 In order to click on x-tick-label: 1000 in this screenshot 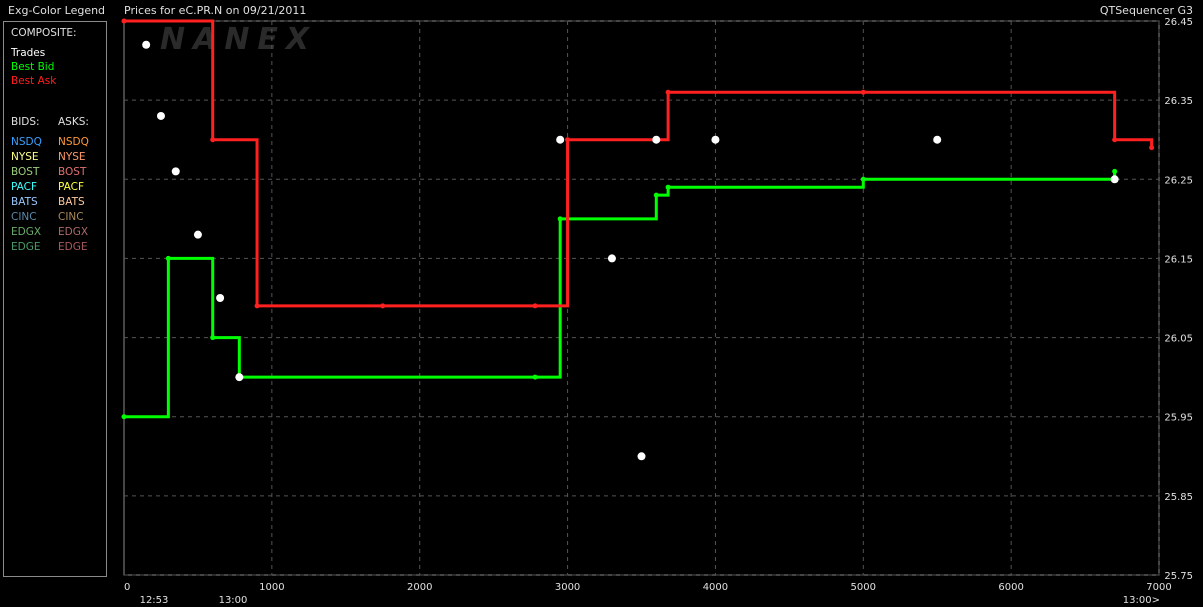, I will do `click(271, 587)`.